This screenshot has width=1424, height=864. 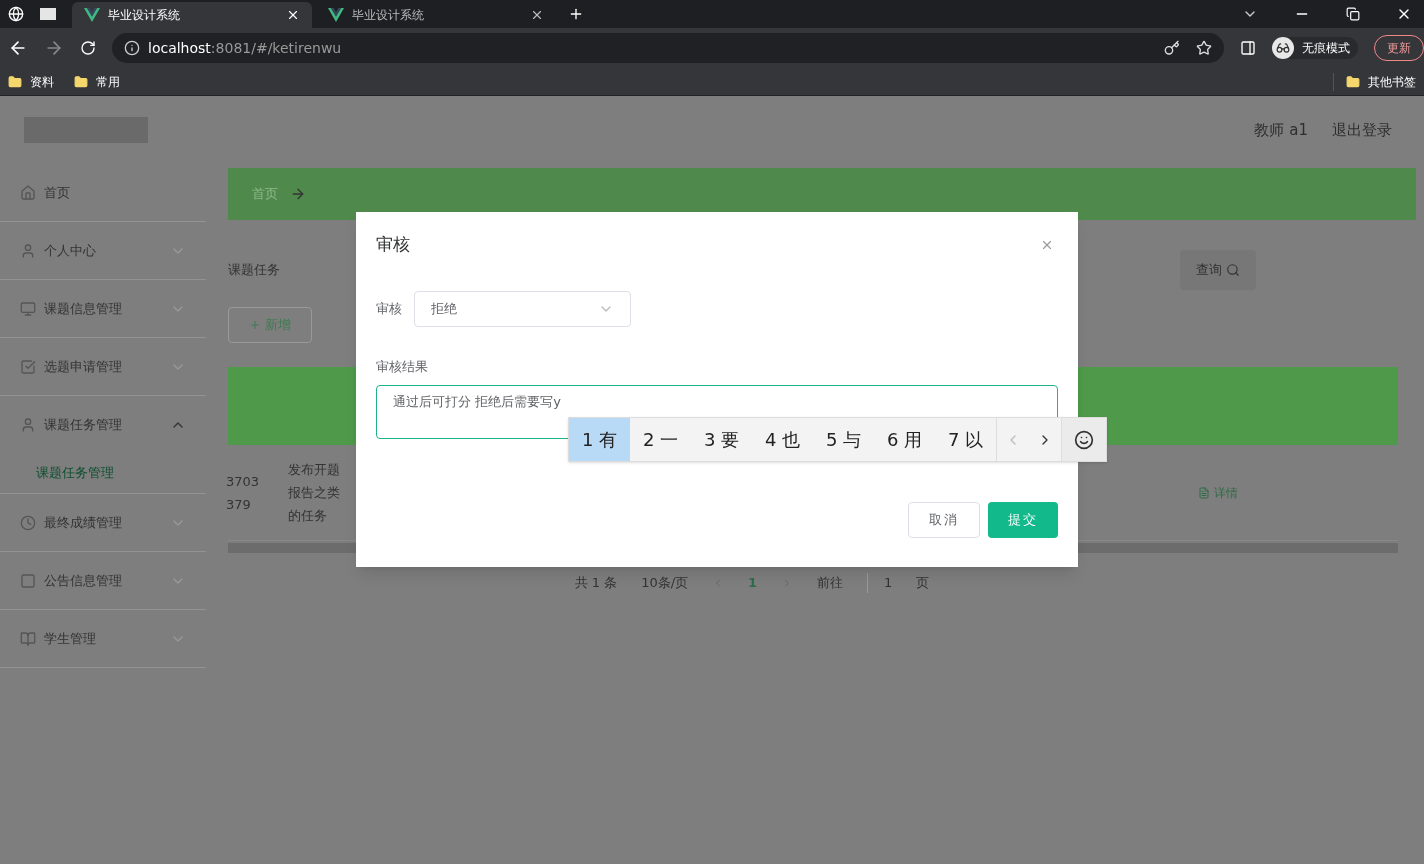 I want to click on sidebar-item: 课题信息管理, so click(x=103, y=308).